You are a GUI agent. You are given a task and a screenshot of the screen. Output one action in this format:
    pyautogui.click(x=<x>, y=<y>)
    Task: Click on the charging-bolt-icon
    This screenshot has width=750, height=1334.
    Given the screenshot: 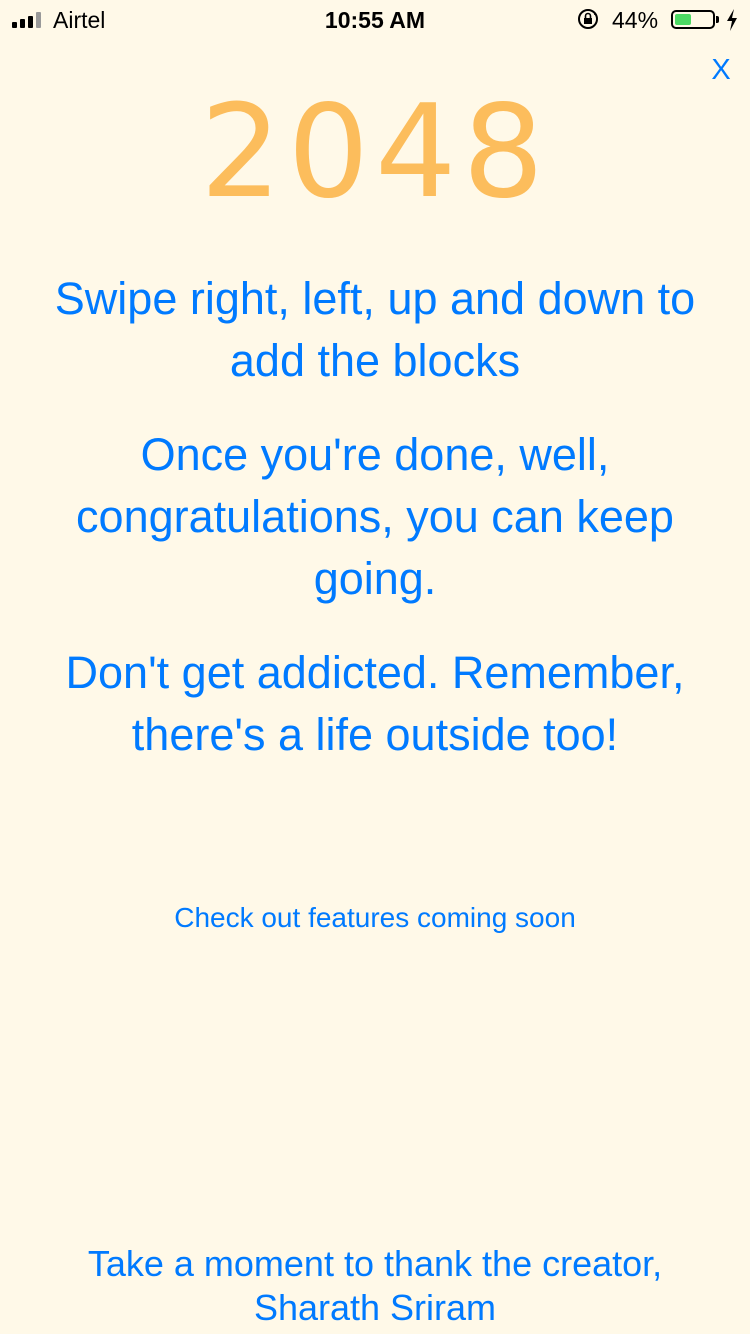 What is the action you would take?
    pyautogui.click(x=732, y=20)
    